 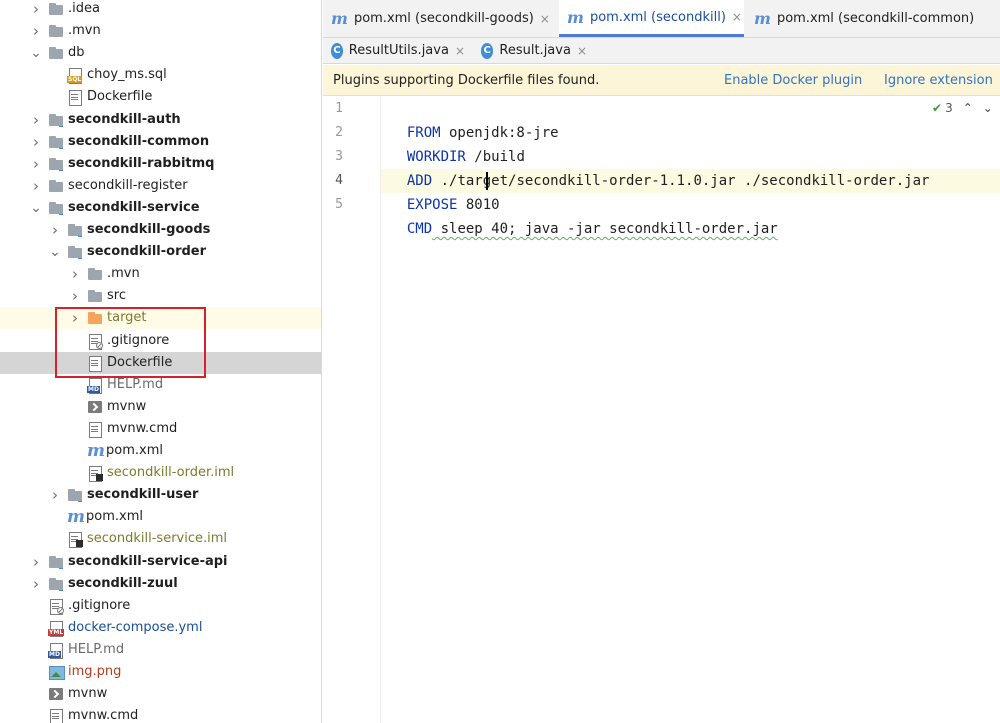 What do you see at coordinates (160, 650) in the screenshot?
I see `tree-item: MD HELP.md` at bounding box center [160, 650].